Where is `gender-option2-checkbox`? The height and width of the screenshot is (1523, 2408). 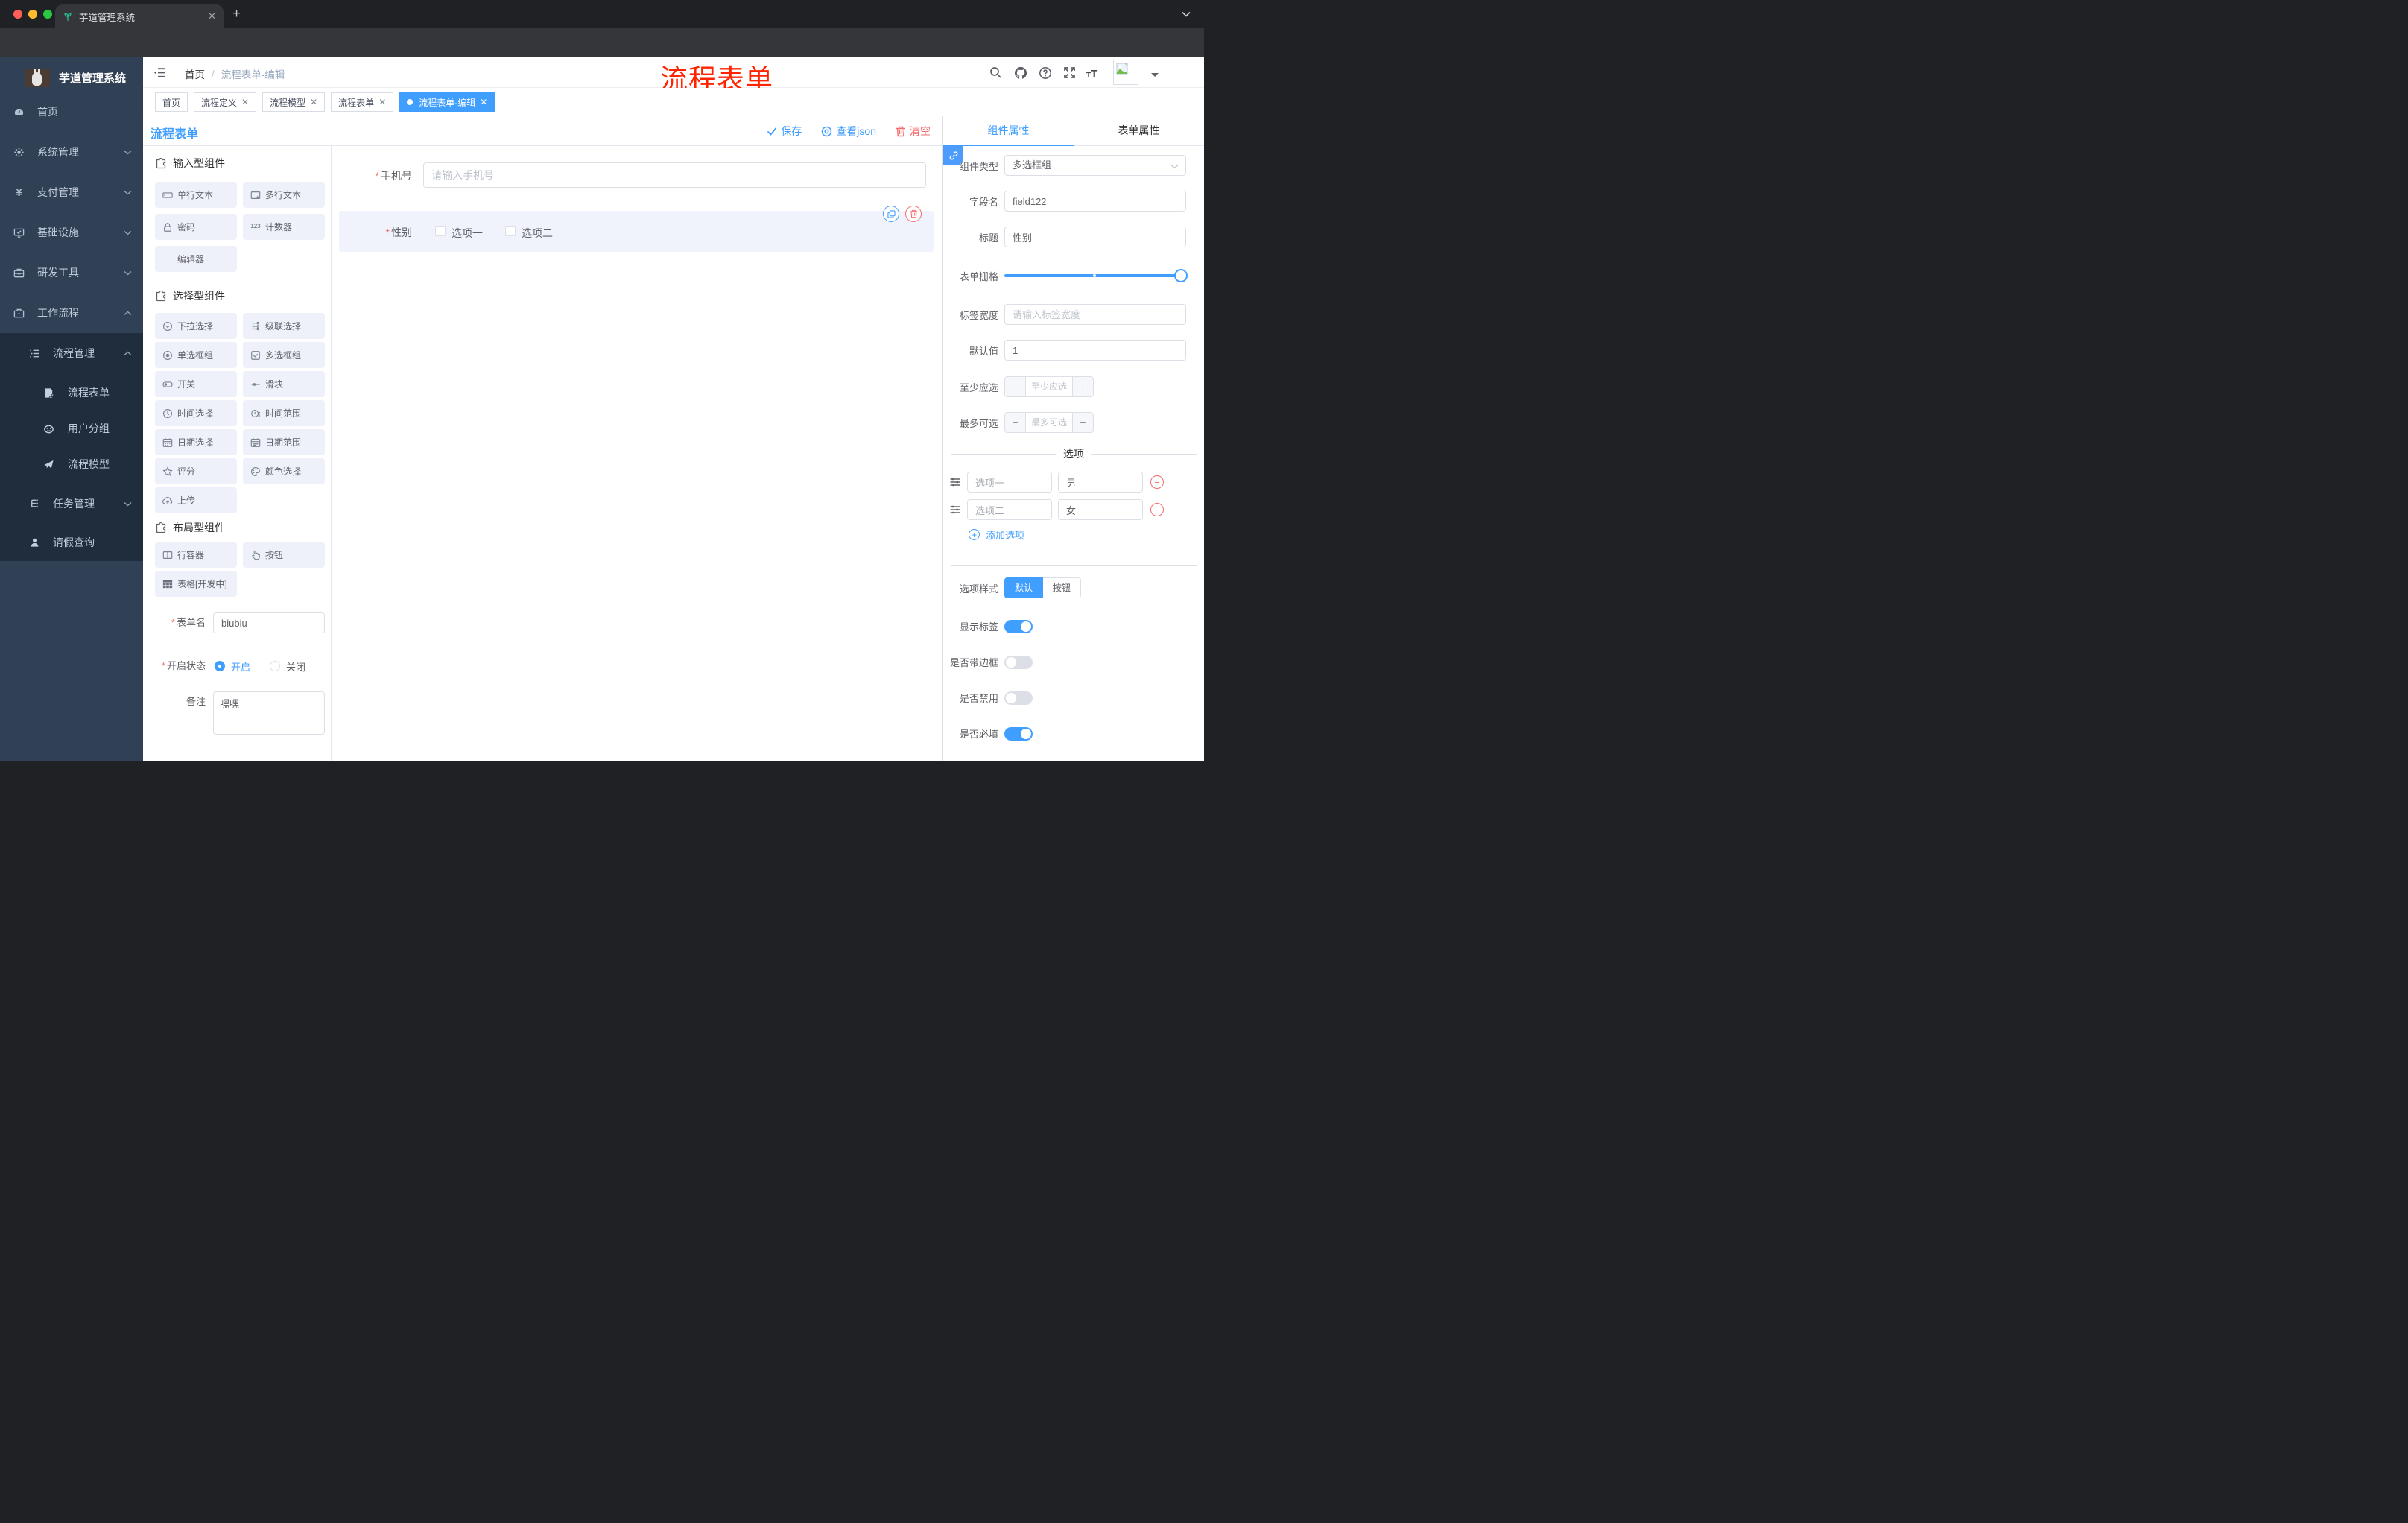
gender-option2-checkbox is located at coordinates (510, 231).